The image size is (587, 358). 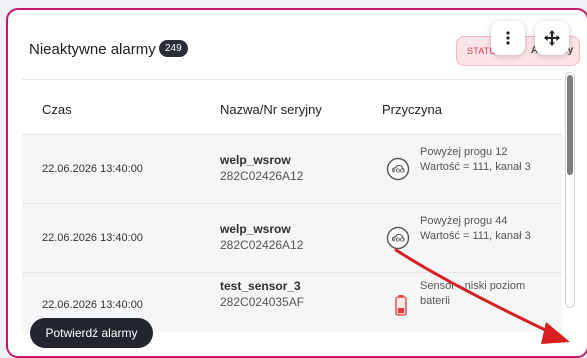 I want to click on alarm-reason: Sensor - niski poziom baterii, so click(x=473, y=293).